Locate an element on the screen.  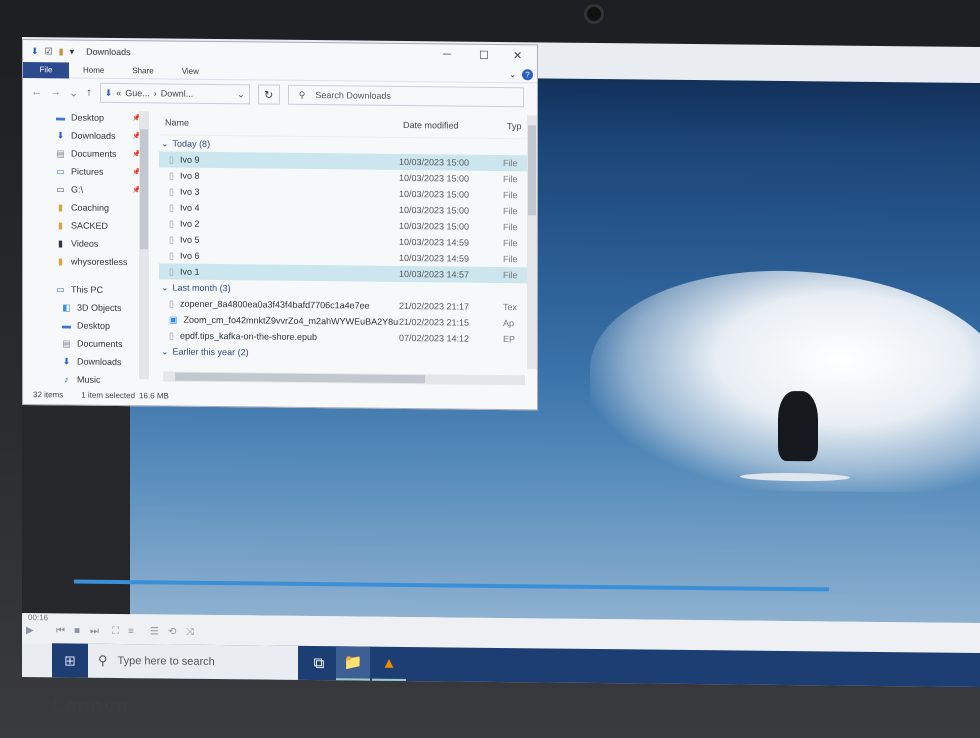
sidebar-item-videos: ▮ Videos is located at coordinates (87, 243).